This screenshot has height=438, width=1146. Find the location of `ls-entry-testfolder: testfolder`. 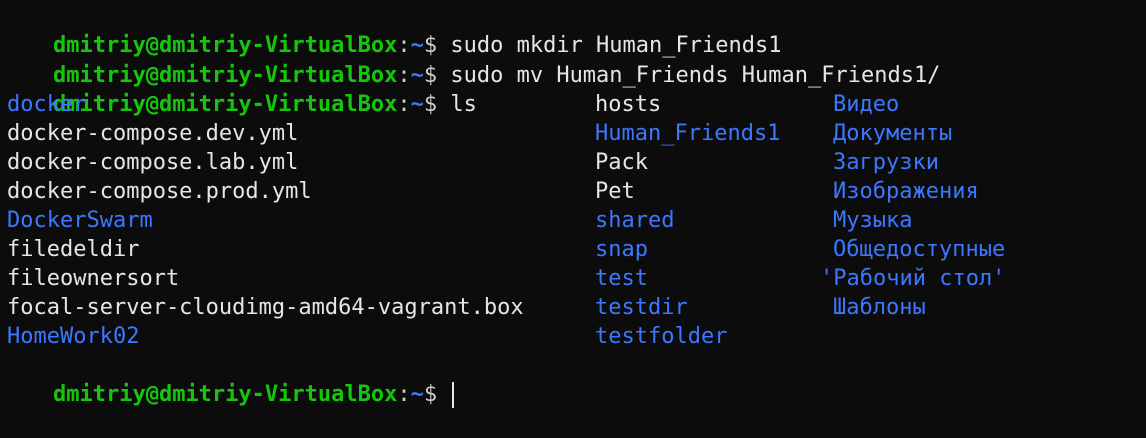

ls-entry-testfolder: testfolder is located at coordinates (661, 336).